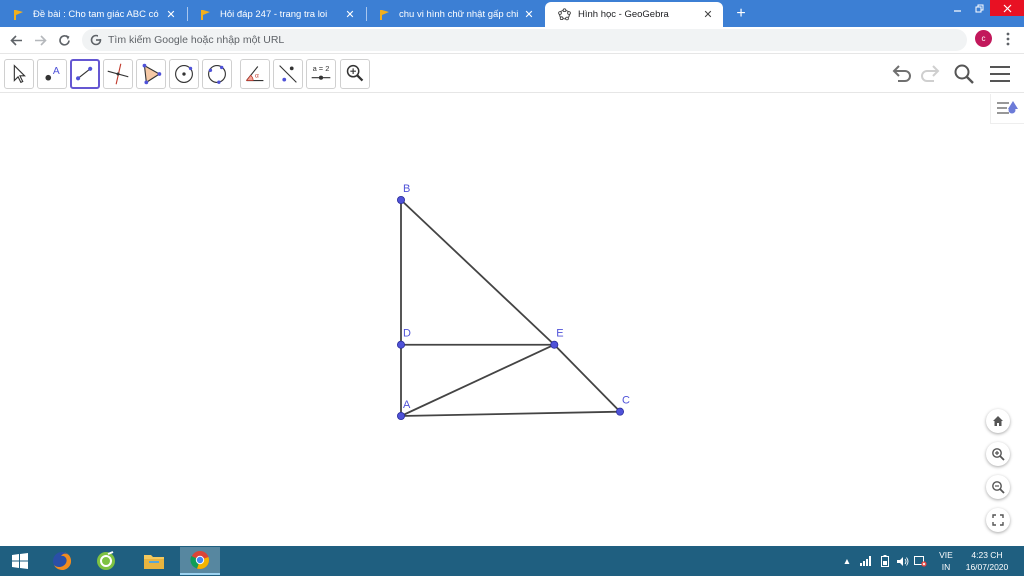 Image resolution: width=1024 pixels, height=576 pixels. What do you see at coordinates (1008, 39) in the screenshot?
I see `browser-menu-icon` at bounding box center [1008, 39].